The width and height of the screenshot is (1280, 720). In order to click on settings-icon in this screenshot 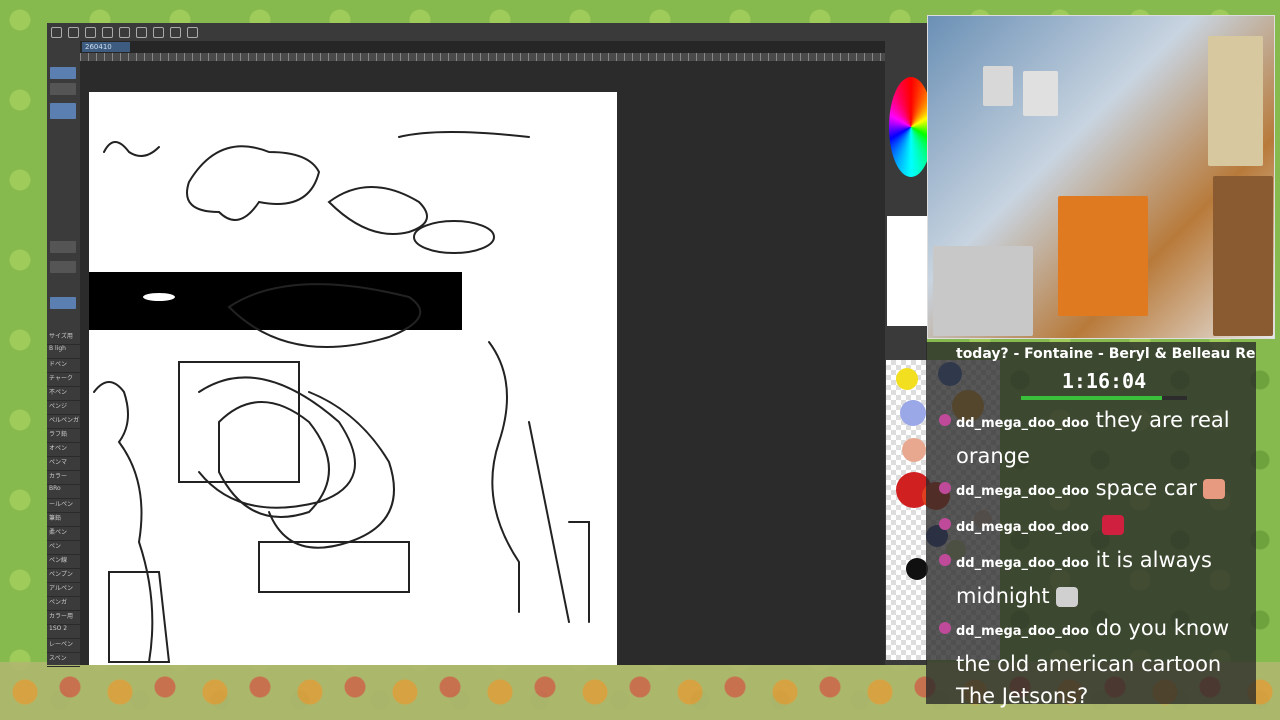, I will do `click(141, 32)`.